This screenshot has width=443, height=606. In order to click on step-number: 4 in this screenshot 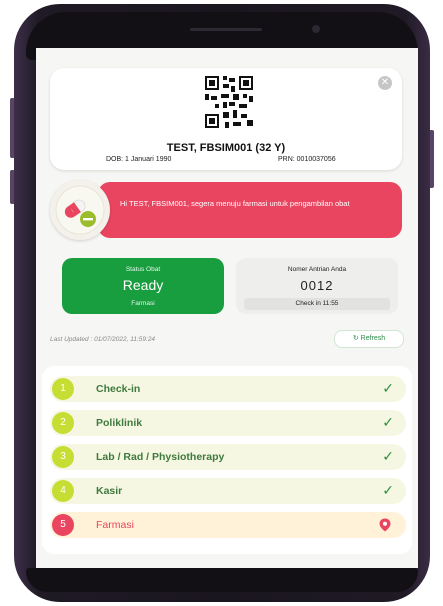, I will do `click(63, 491)`.